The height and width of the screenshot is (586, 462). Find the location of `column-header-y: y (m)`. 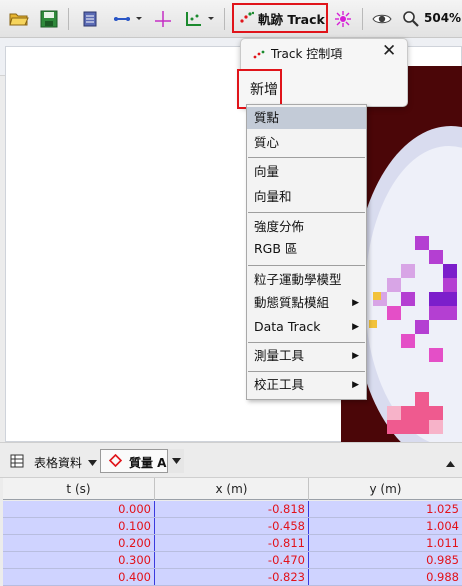

column-header-y: y (m) is located at coordinates (385, 489).